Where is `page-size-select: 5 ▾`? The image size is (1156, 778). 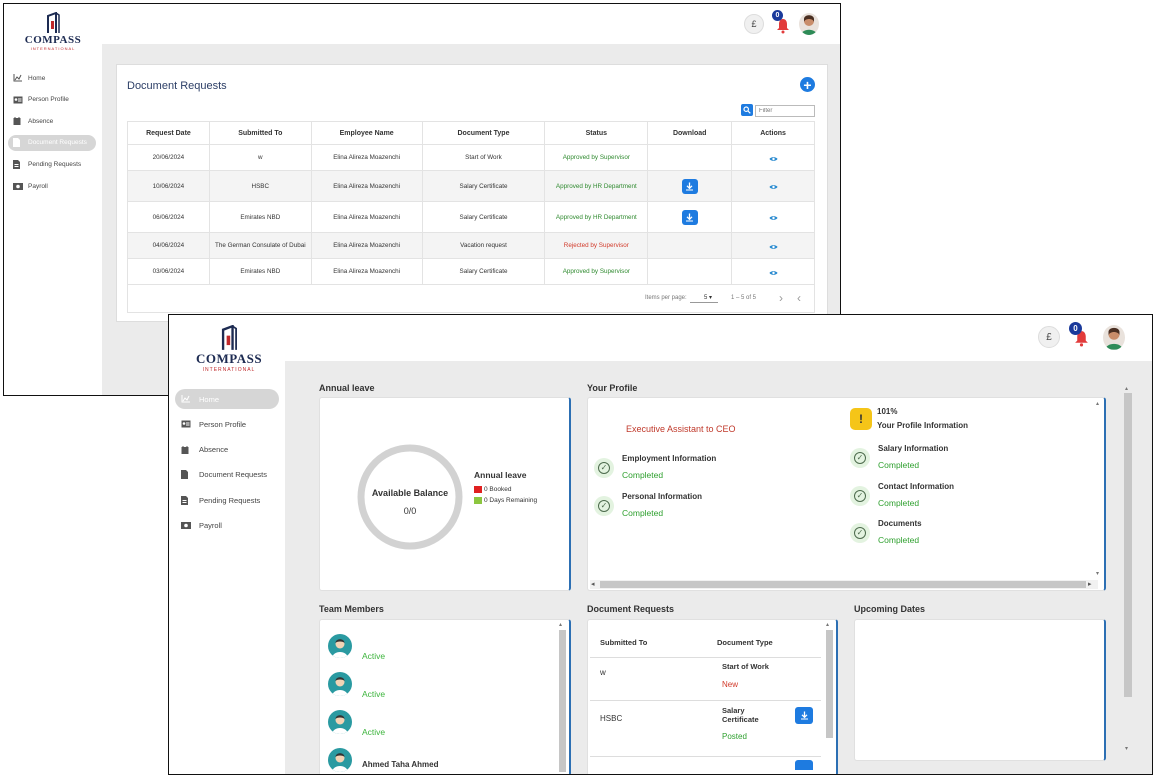 page-size-select: 5 ▾ is located at coordinates (704, 298).